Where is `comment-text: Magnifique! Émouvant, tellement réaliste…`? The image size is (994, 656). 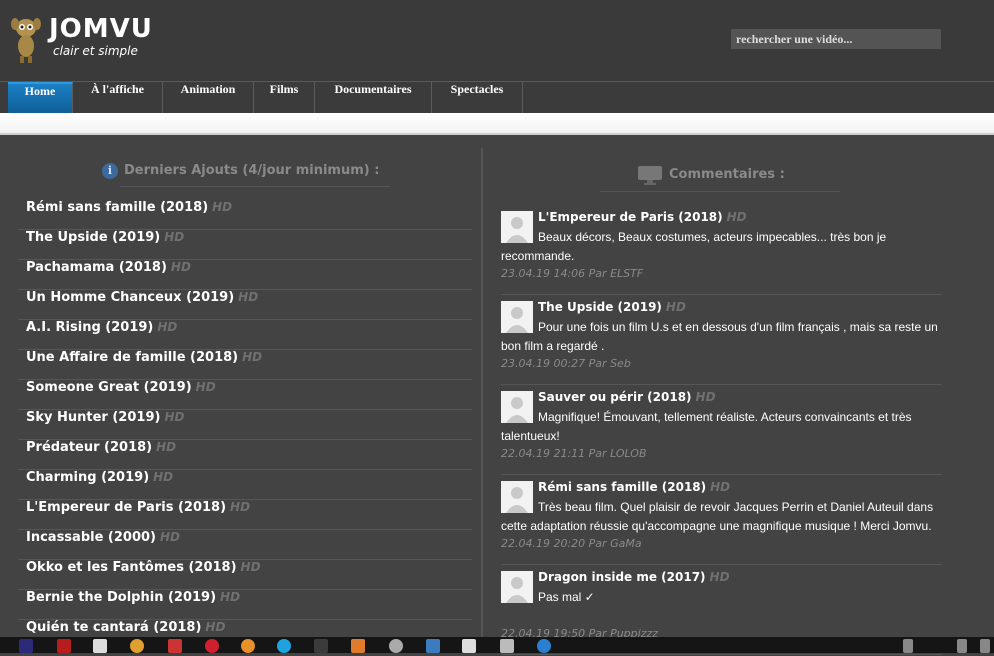 comment-text: Magnifique! Émouvant, tellement réaliste… is located at coordinates (706, 426).